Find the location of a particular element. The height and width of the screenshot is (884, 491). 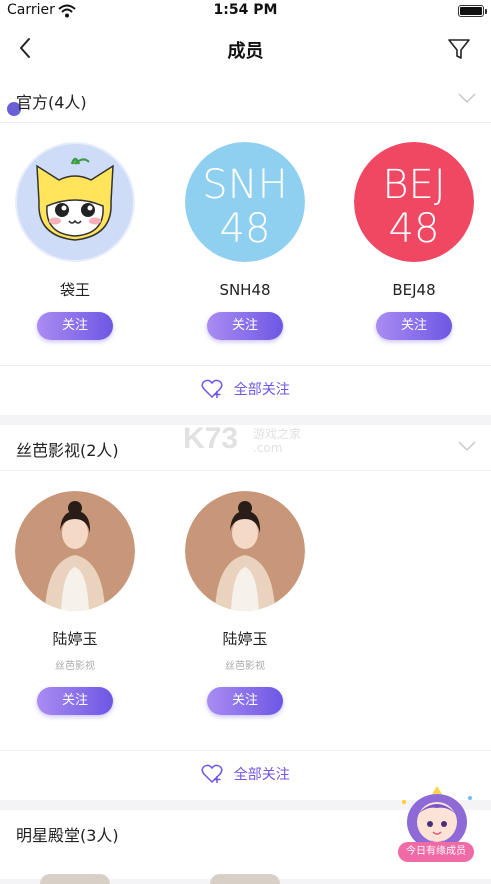

follow-all-button: 全部关注 is located at coordinates (245, 390).